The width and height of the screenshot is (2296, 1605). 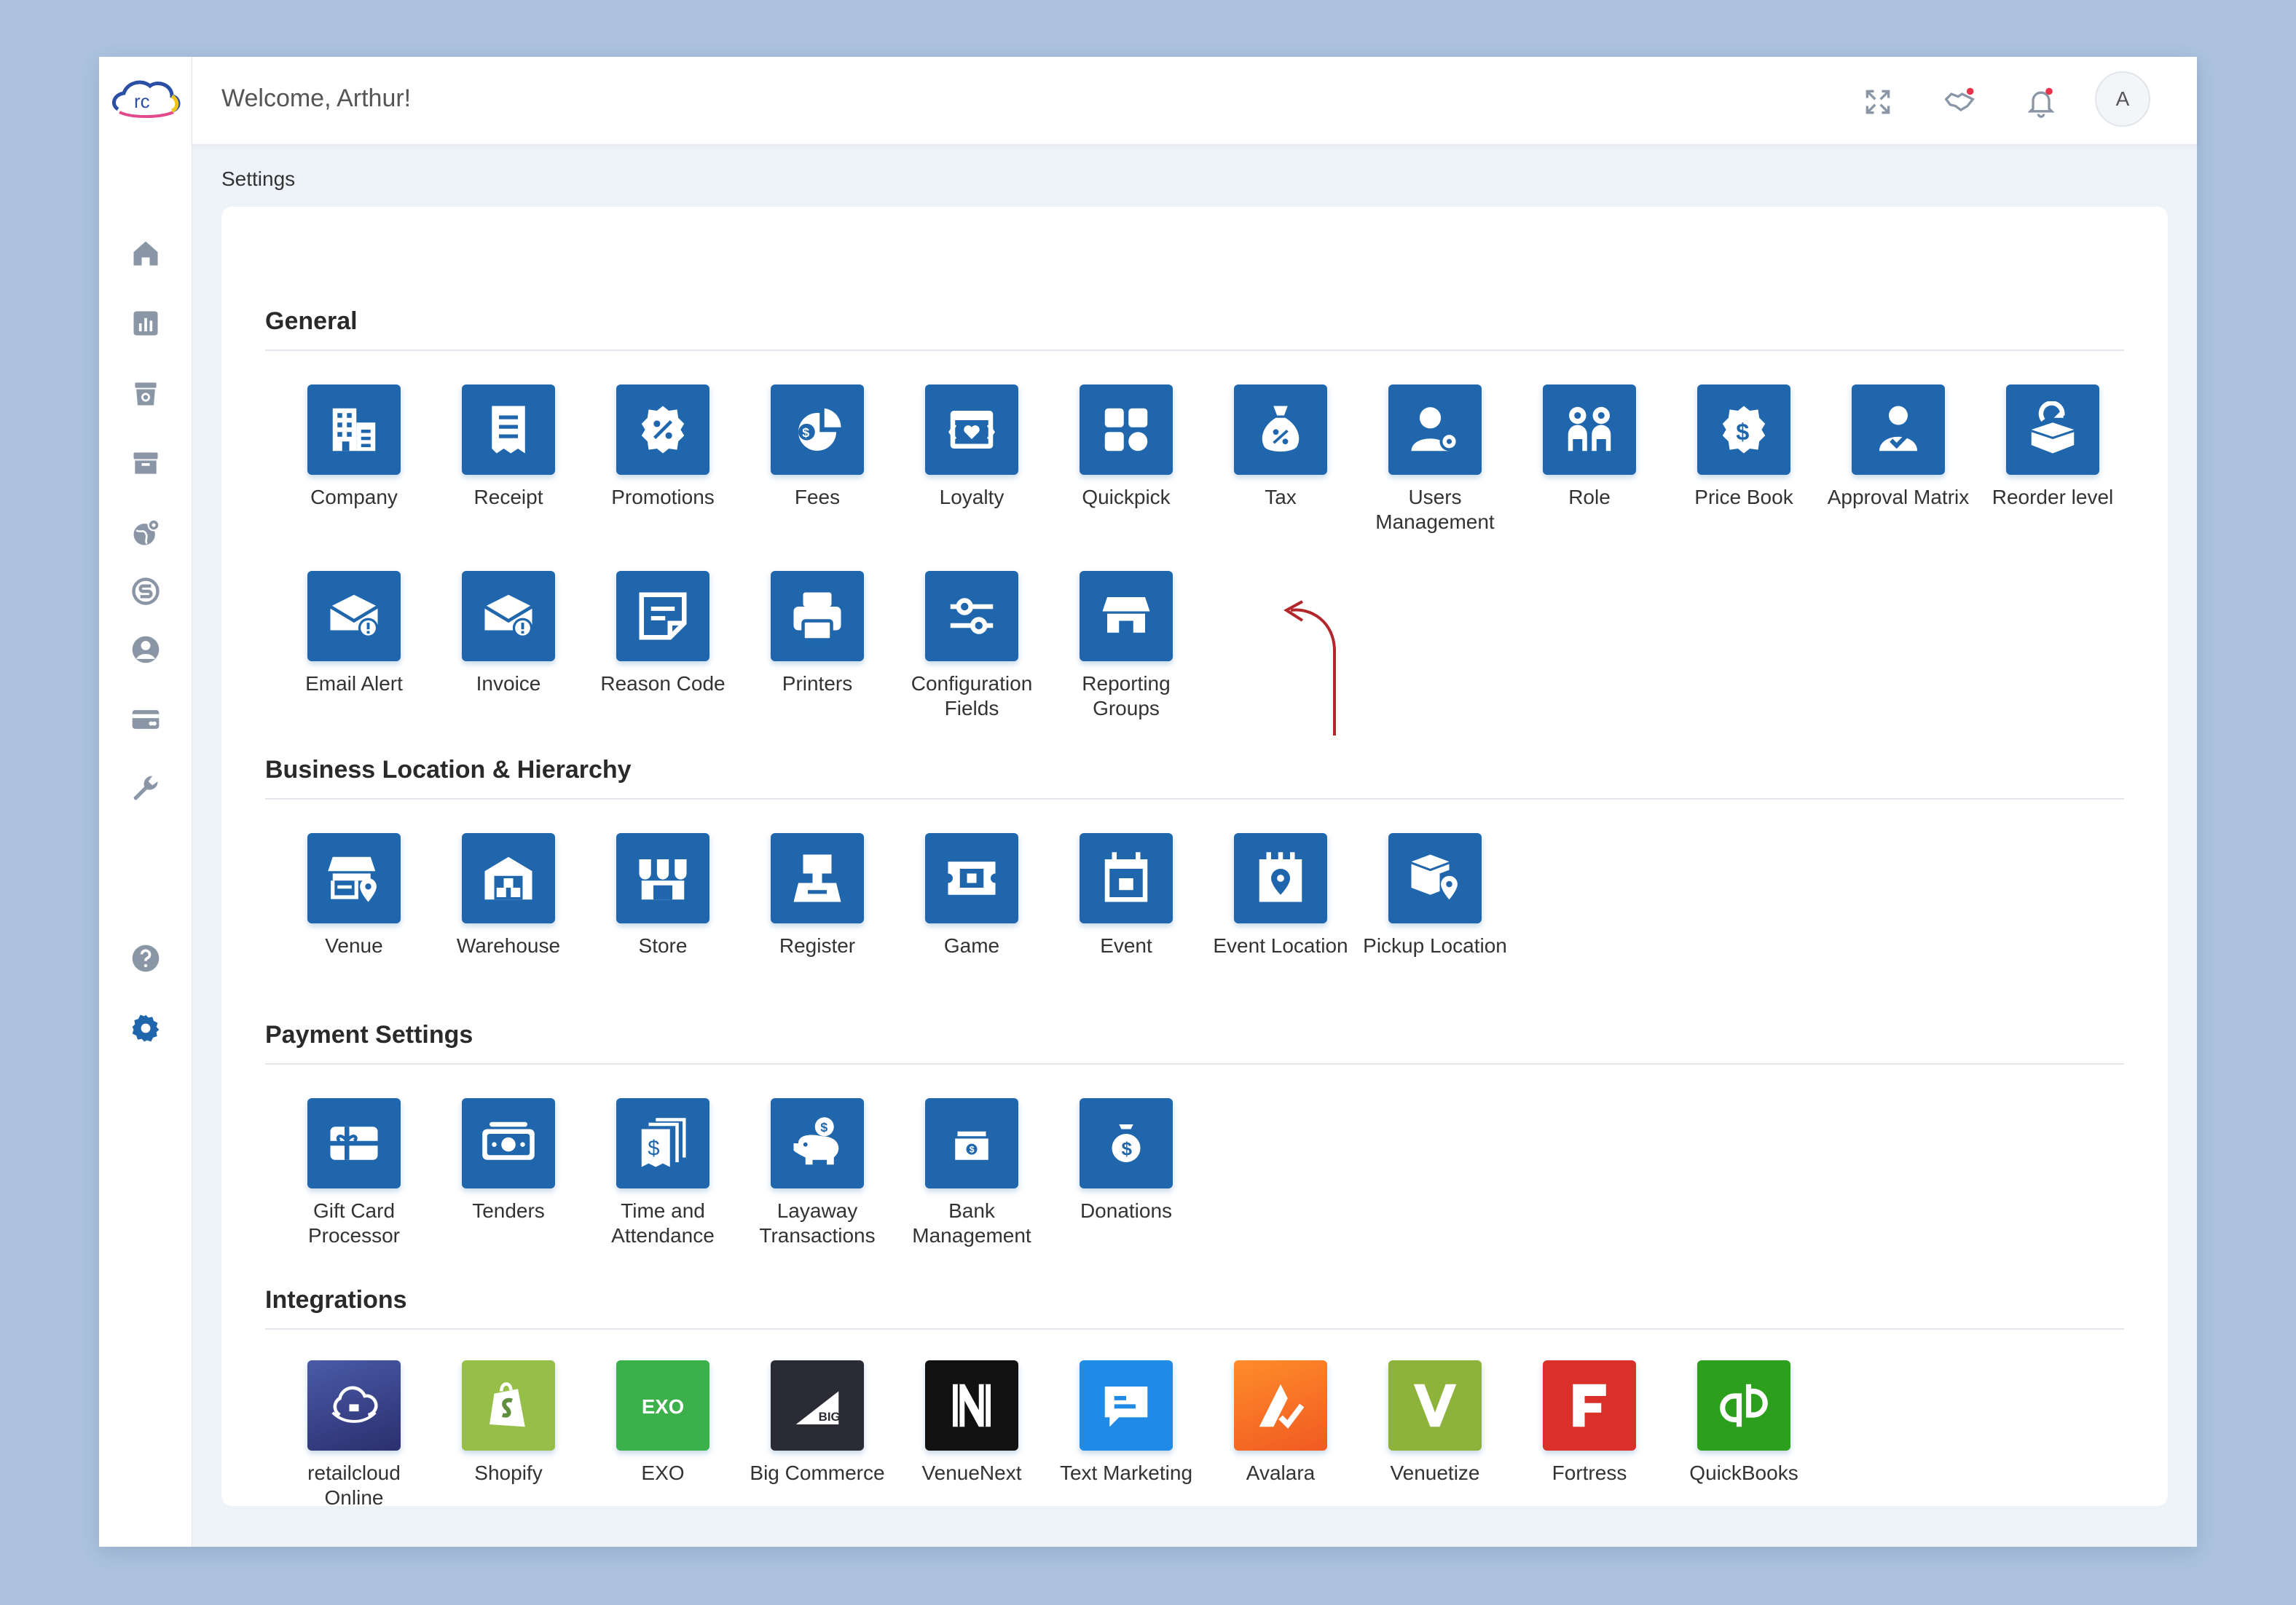 I want to click on tile-tenders: Tenders, so click(x=509, y=1161).